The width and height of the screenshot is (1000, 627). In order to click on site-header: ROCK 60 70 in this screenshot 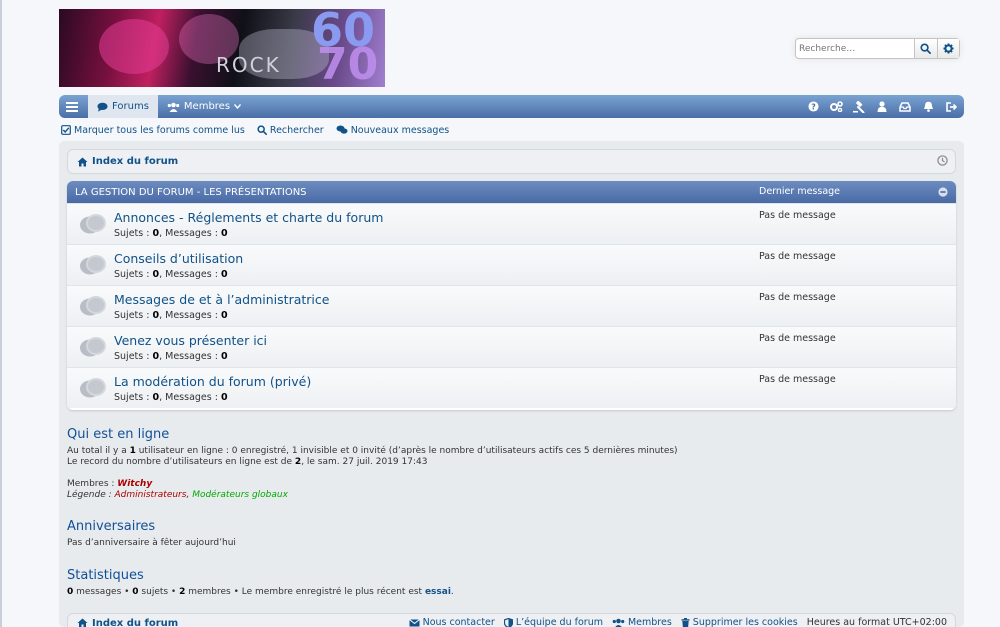, I will do `click(511, 49)`.